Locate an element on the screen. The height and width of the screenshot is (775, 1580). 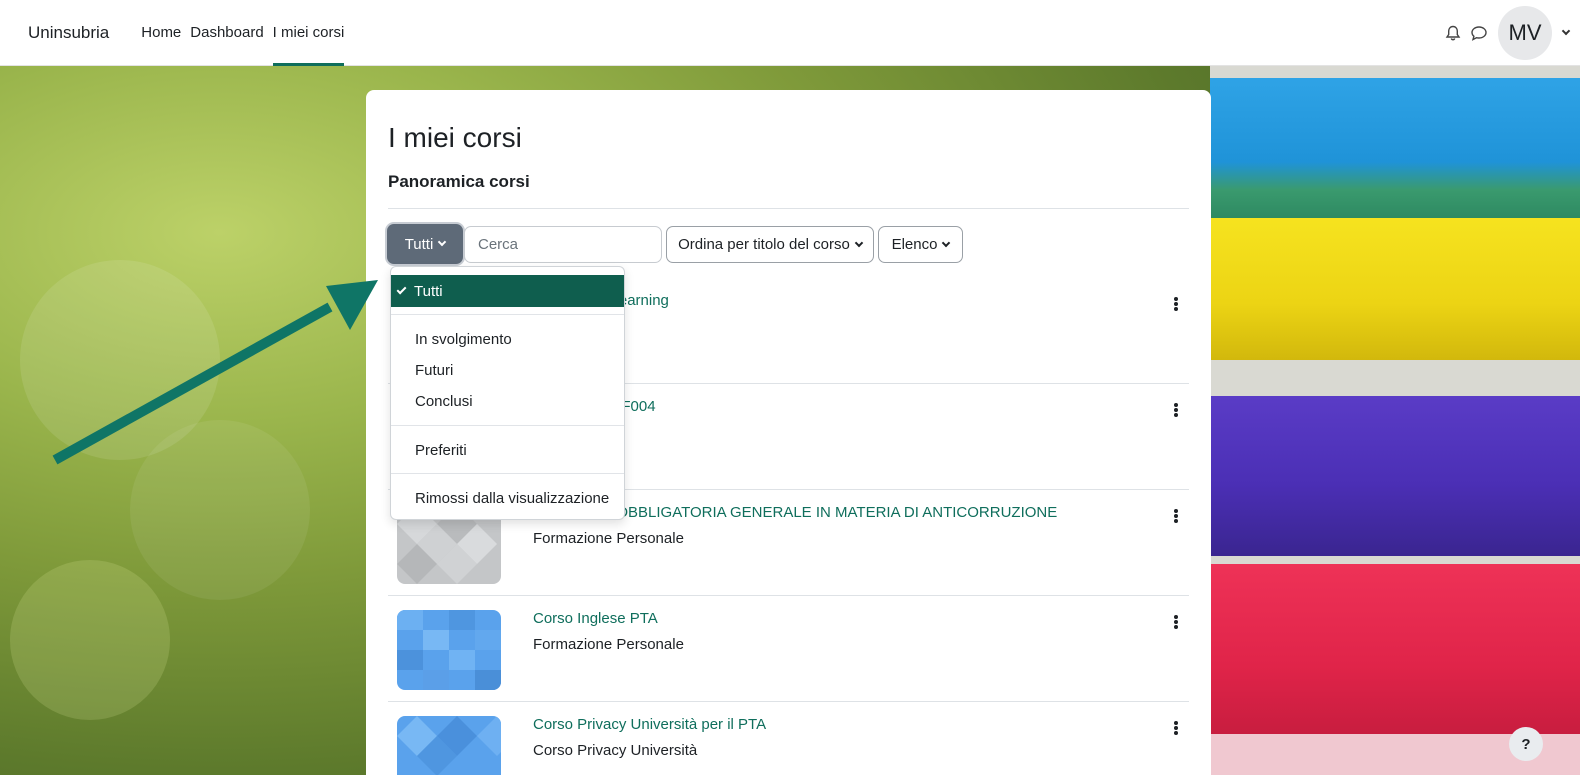
view-label: Elenco is located at coordinates (914, 244).